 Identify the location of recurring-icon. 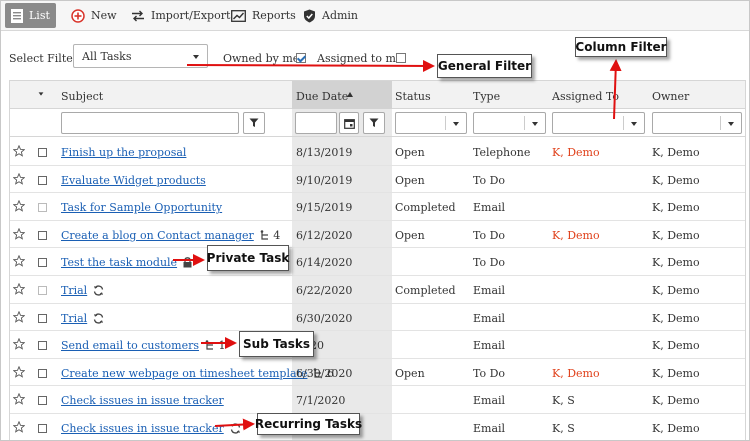
(99, 290).